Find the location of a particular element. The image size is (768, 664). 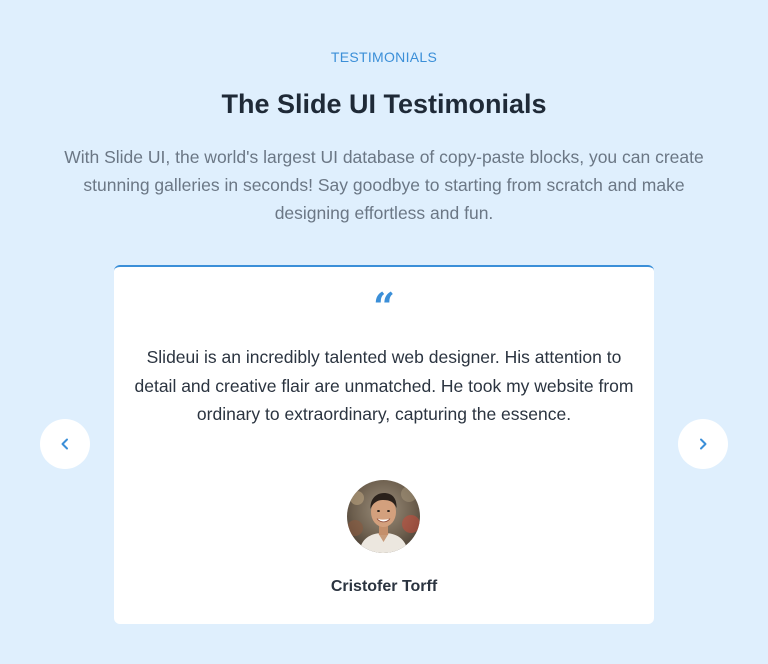

chevron-right-icon is located at coordinates (703, 444).